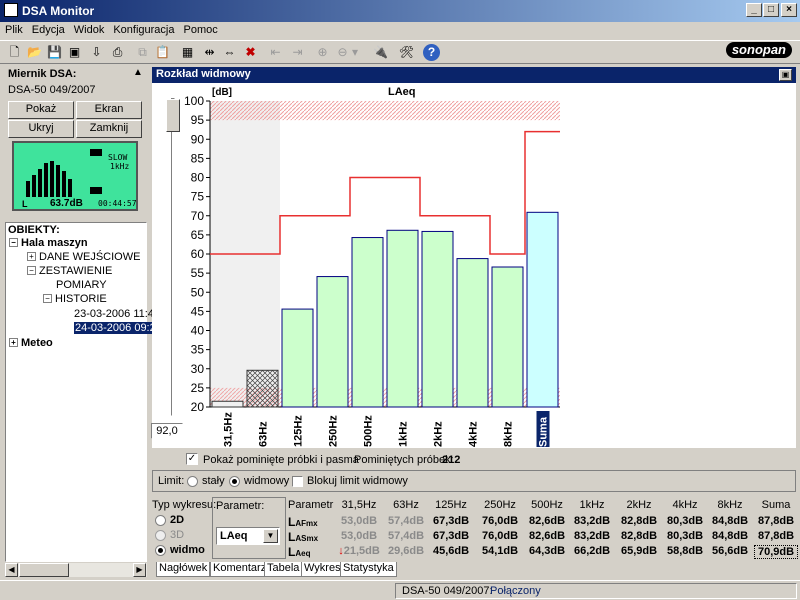  What do you see at coordinates (96, 52) in the screenshot?
I see `import-icon: ⇩` at bounding box center [96, 52].